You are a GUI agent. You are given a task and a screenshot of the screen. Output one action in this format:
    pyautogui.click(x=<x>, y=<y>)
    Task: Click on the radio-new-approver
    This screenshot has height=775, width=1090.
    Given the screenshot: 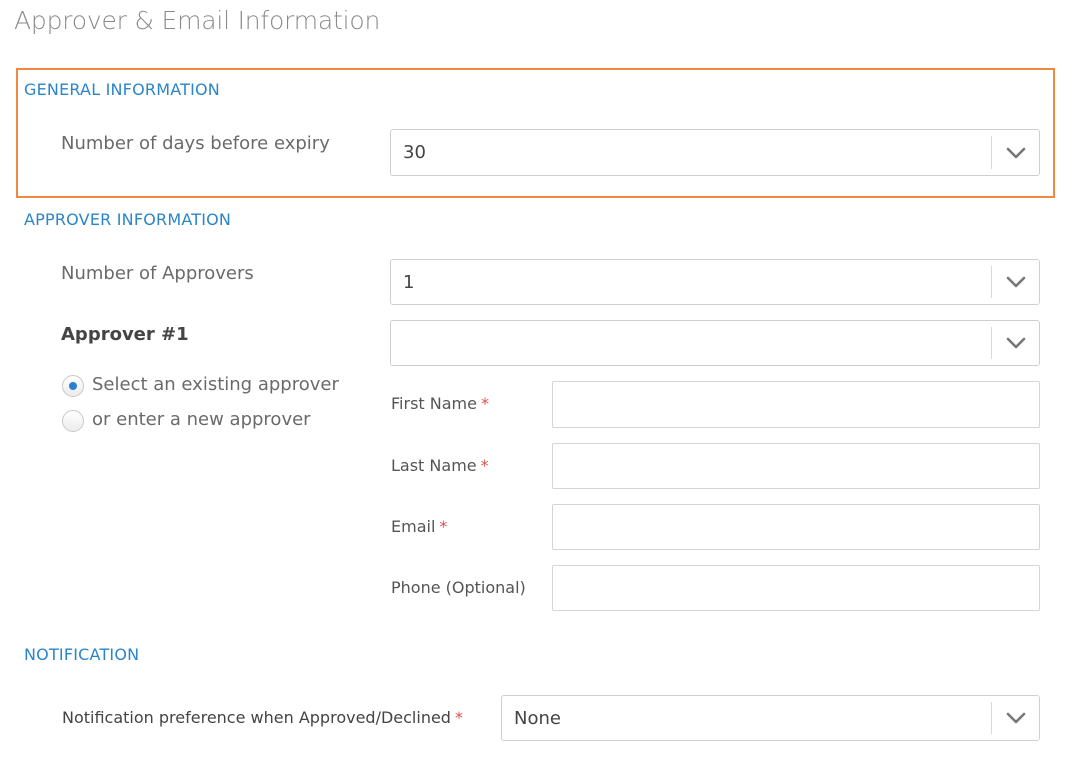 What is the action you would take?
    pyautogui.click(x=73, y=421)
    